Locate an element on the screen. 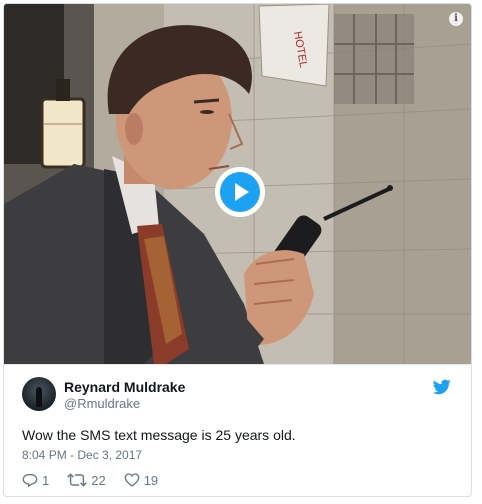 The image size is (482, 504). author-handle: @Rmuldrake is located at coordinates (102, 403).